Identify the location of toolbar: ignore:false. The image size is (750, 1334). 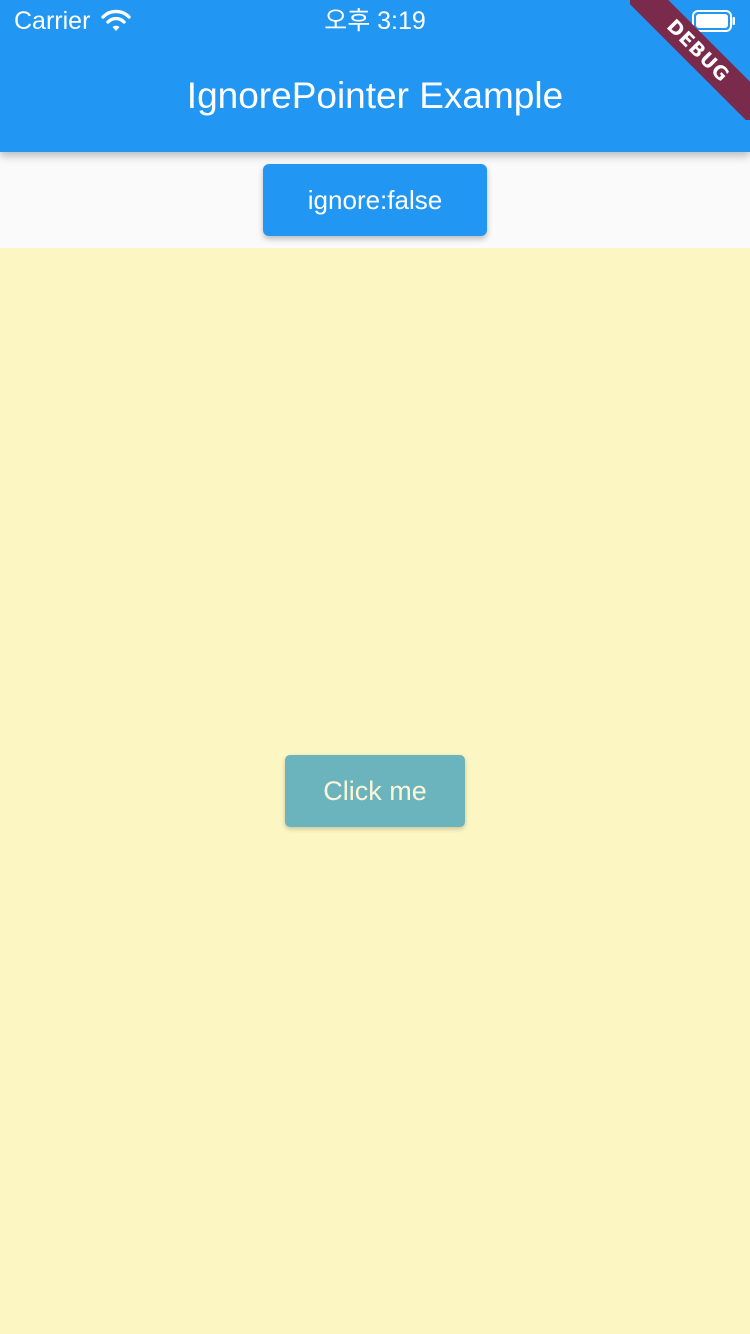
(375, 200).